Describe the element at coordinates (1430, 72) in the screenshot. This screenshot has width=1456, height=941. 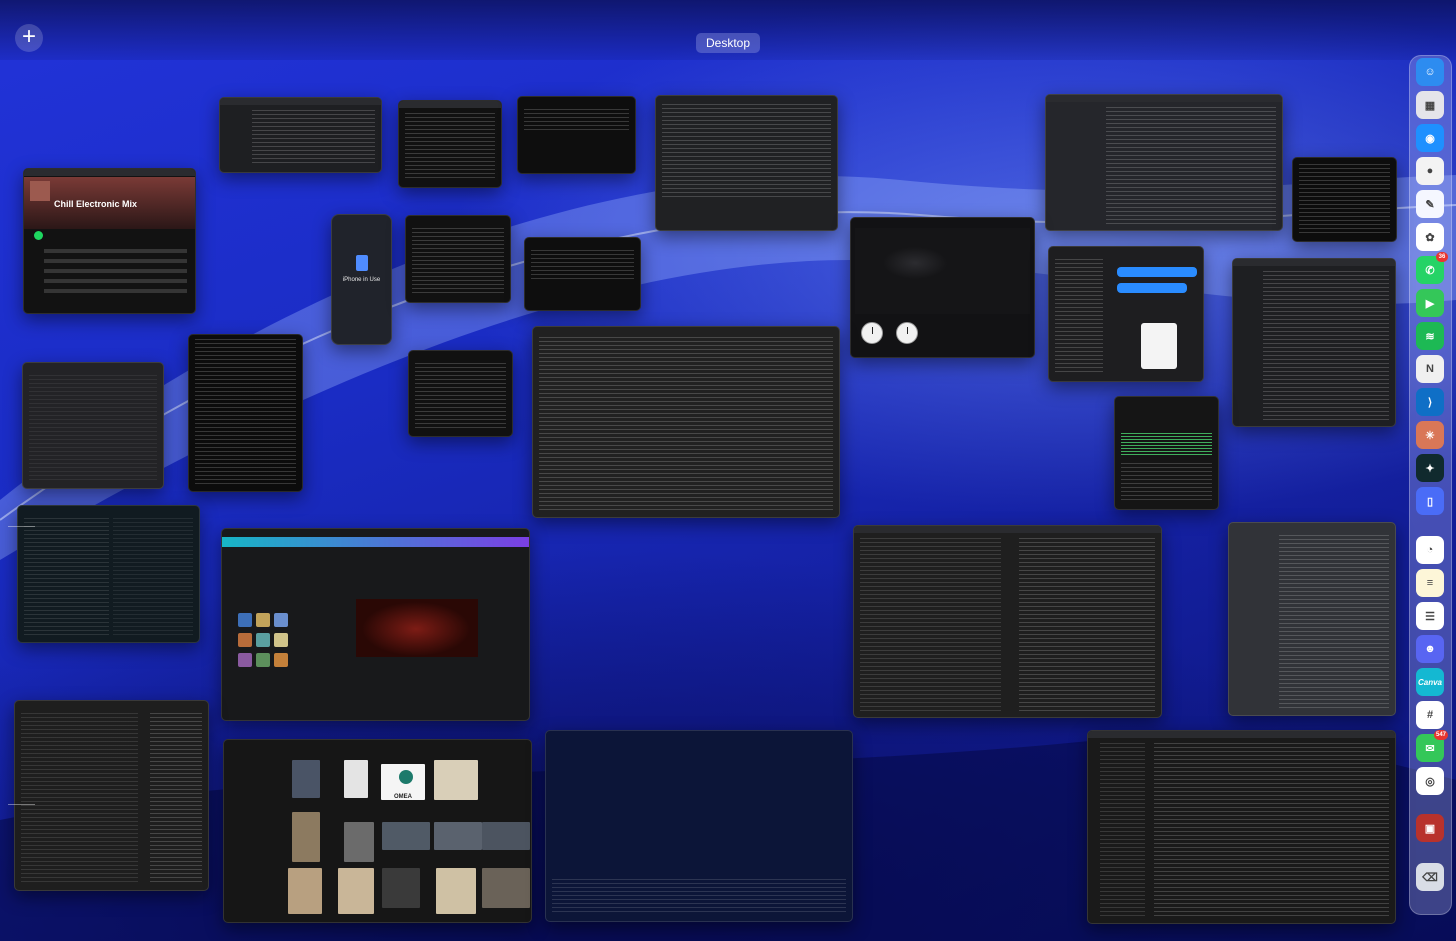
I see `finder-icon: ☺` at that location.